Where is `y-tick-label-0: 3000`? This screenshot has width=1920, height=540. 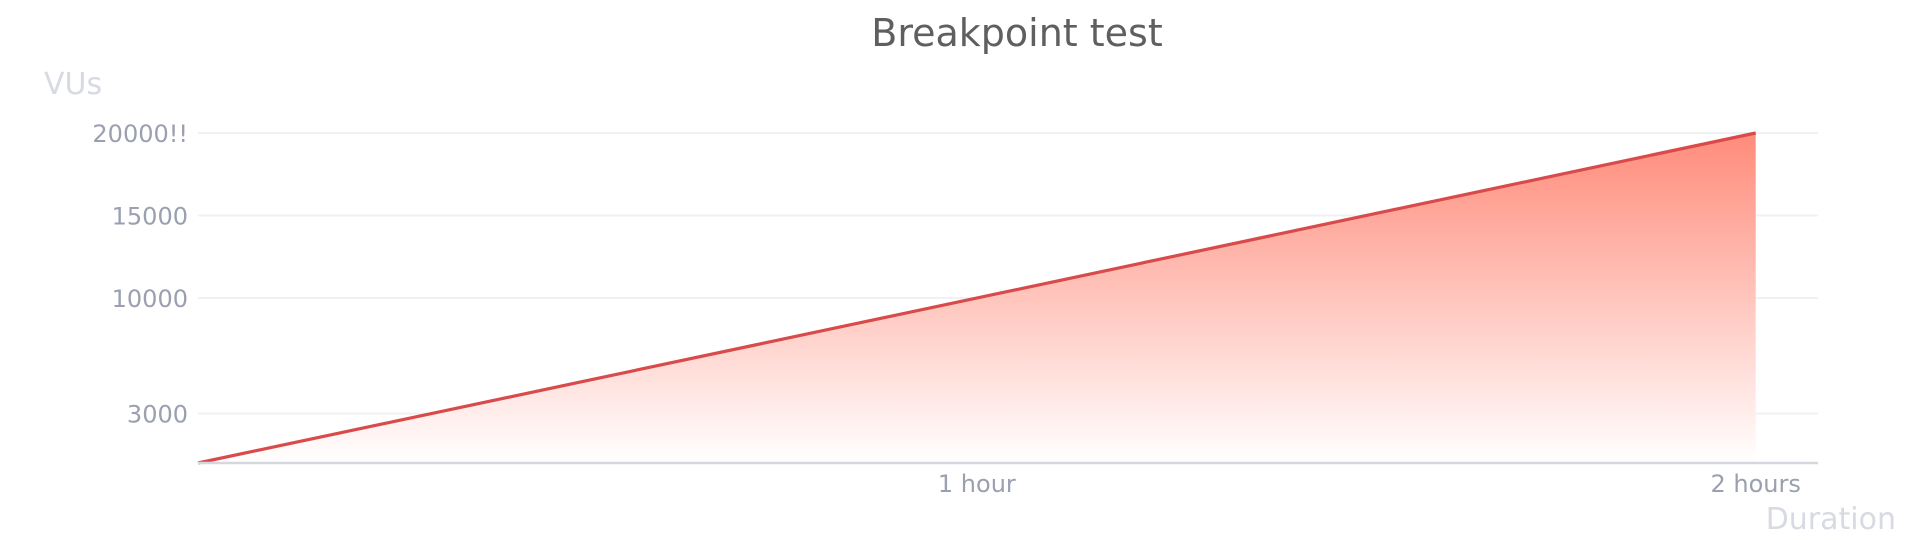 y-tick-label-0: 3000 is located at coordinates (157, 415).